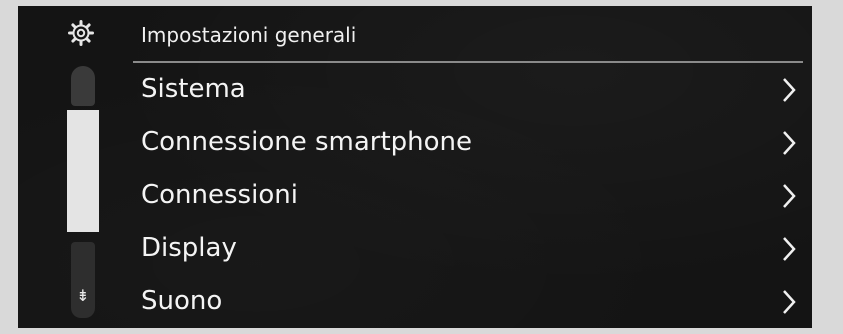  What do you see at coordinates (307, 142) in the screenshot?
I see `menu-item-label: Connessione smartphone` at bounding box center [307, 142].